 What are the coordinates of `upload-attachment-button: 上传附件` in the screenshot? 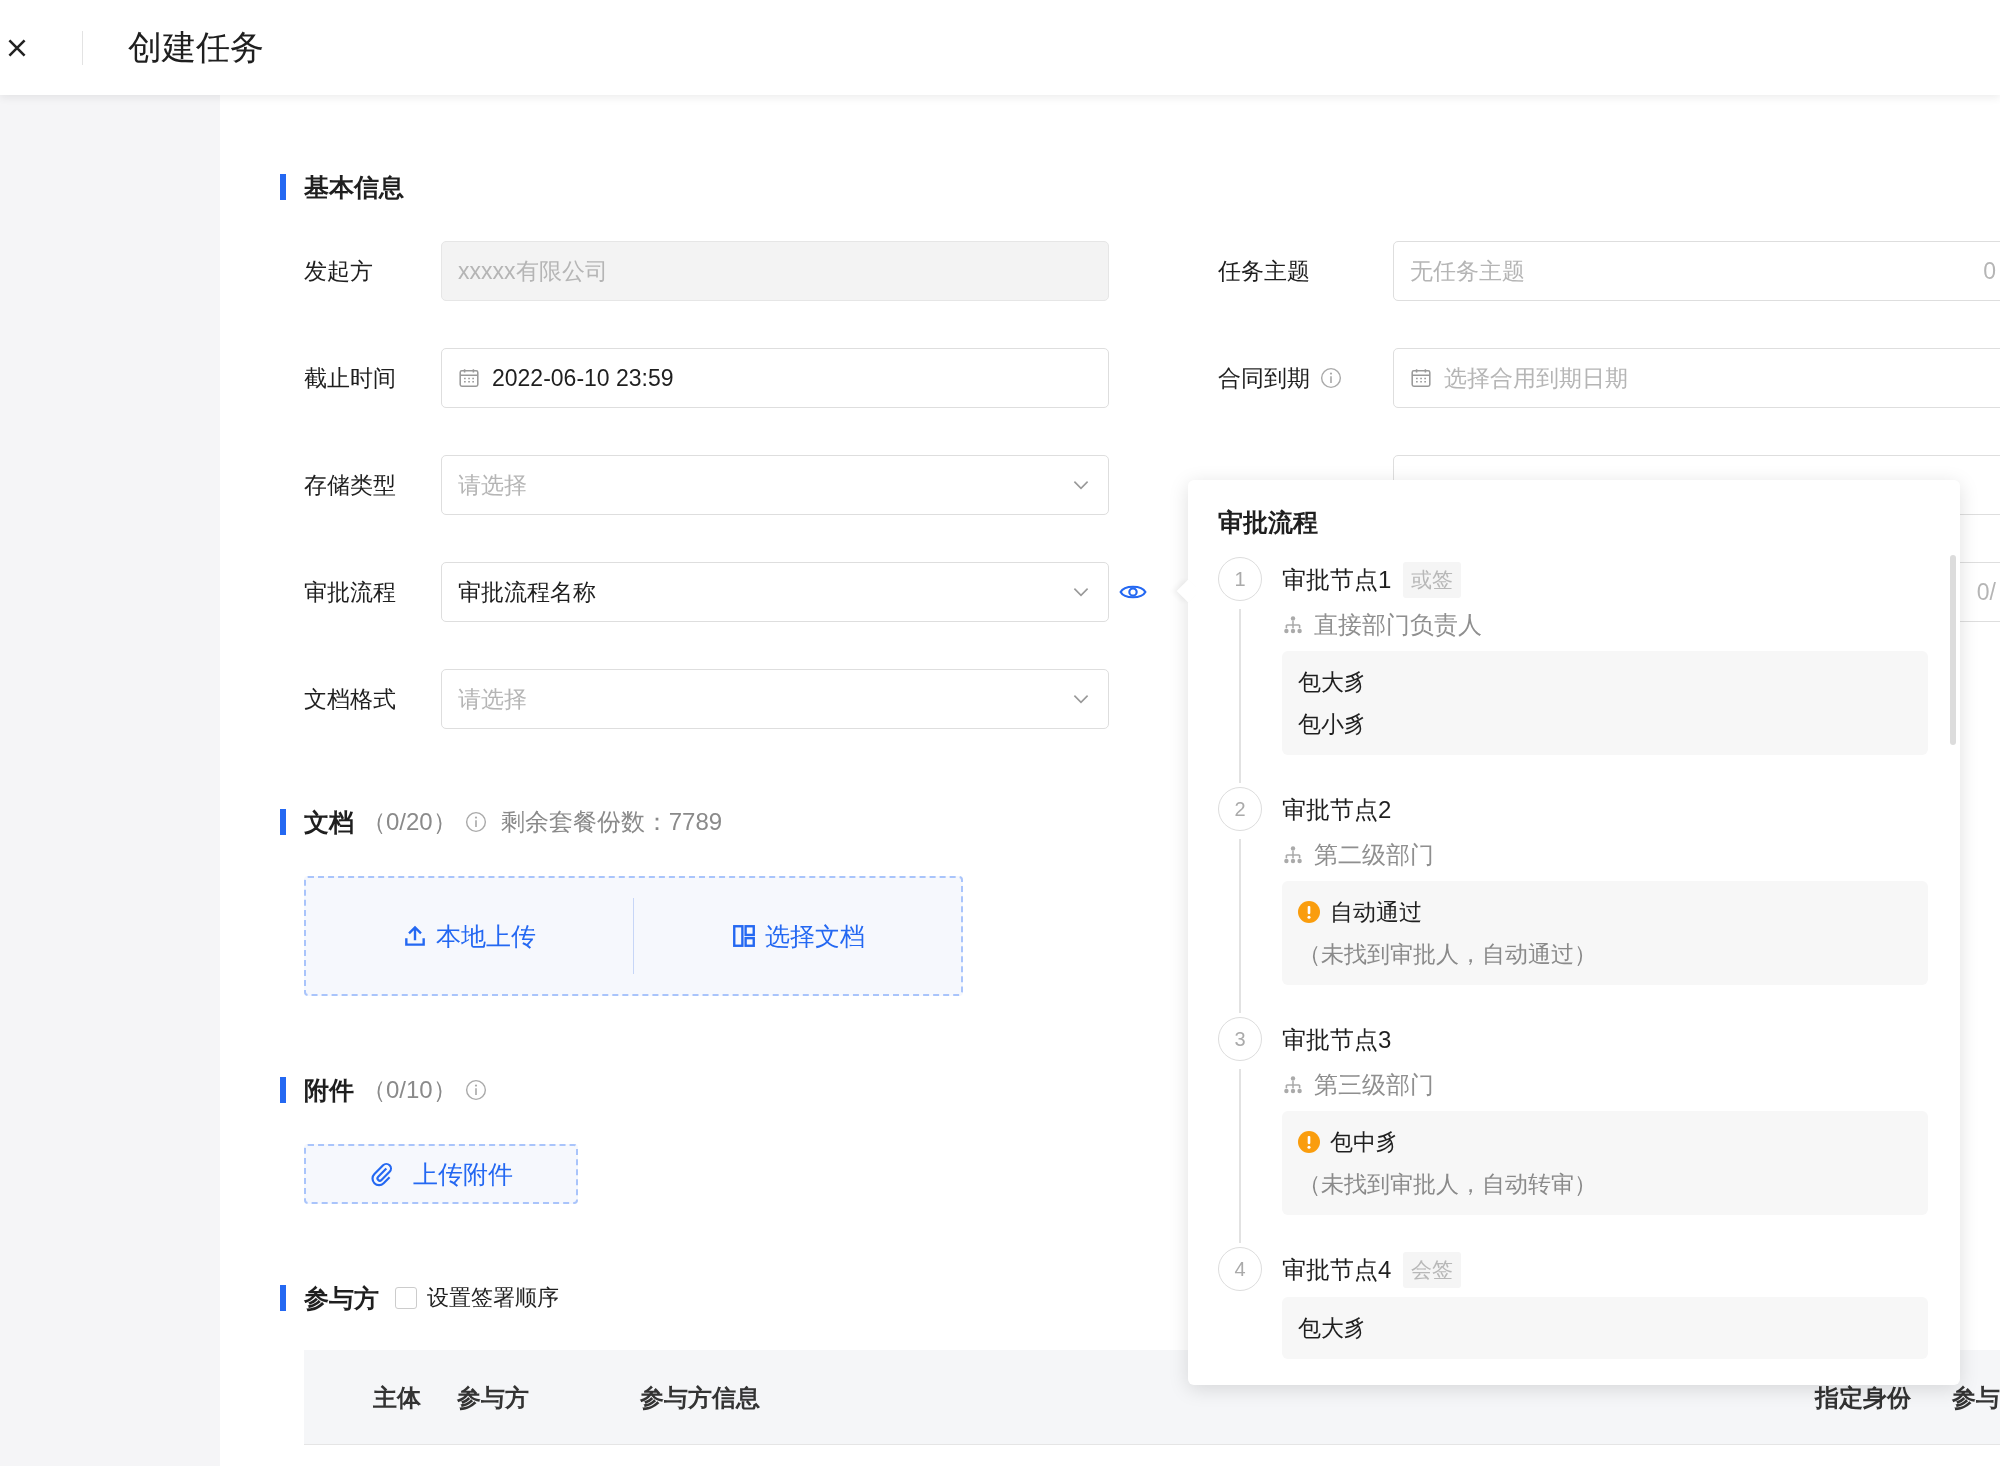 It's located at (441, 1174).